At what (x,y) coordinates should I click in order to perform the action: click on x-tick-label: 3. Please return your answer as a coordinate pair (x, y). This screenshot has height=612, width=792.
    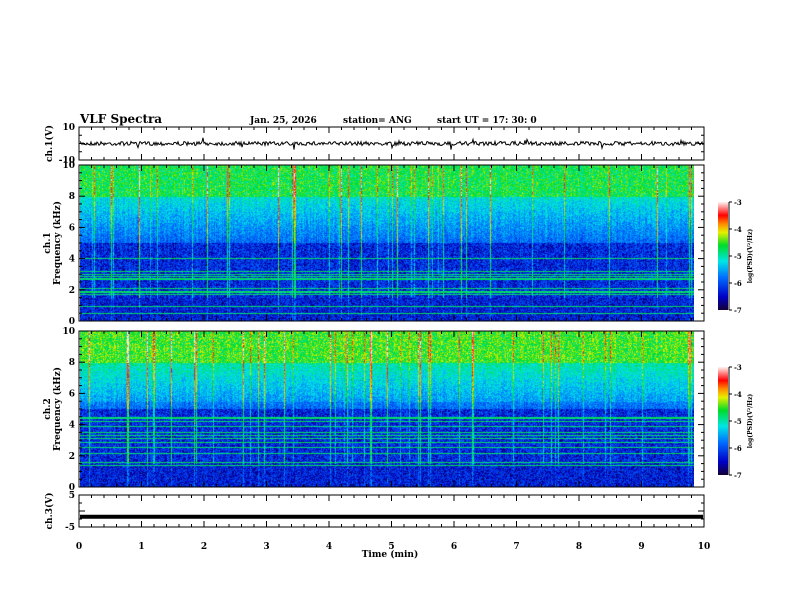
    Looking at the image, I should click on (266, 547).